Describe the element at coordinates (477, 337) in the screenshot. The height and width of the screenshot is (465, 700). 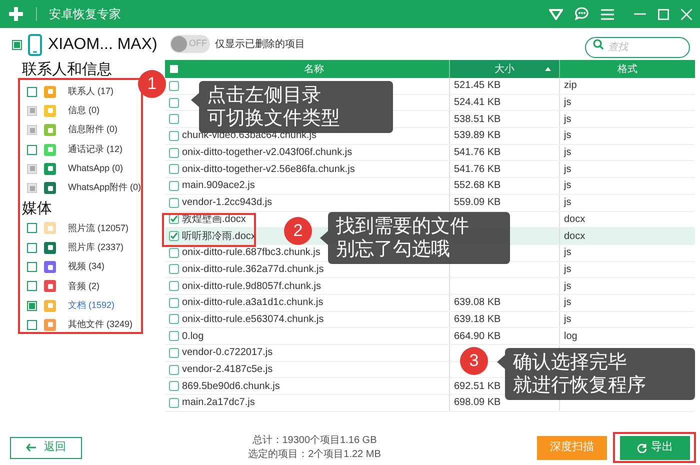
I see `file-size: 664.90 KB` at that location.